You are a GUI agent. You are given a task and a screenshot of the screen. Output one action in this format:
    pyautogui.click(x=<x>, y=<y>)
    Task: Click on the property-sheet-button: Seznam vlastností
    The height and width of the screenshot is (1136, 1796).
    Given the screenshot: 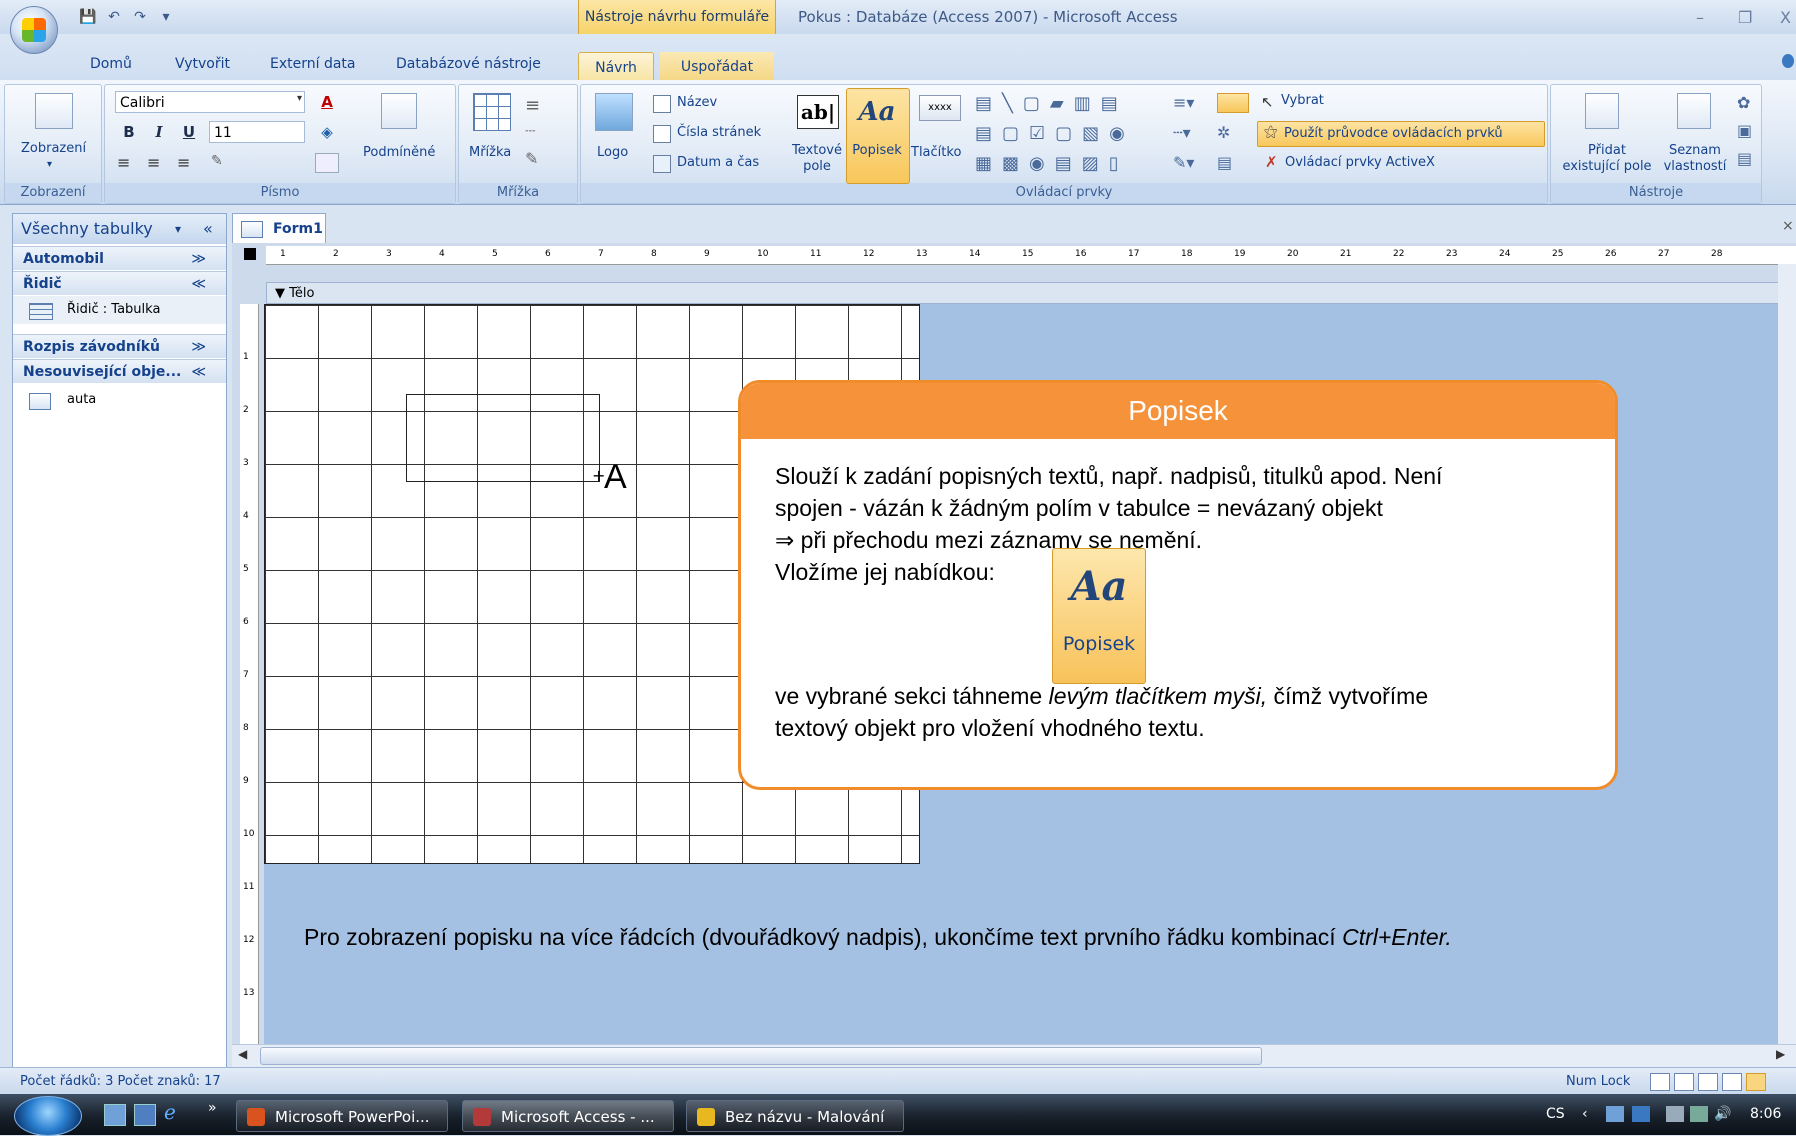 What is the action you would take?
    pyautogui.click(x=1695, y=159)
    